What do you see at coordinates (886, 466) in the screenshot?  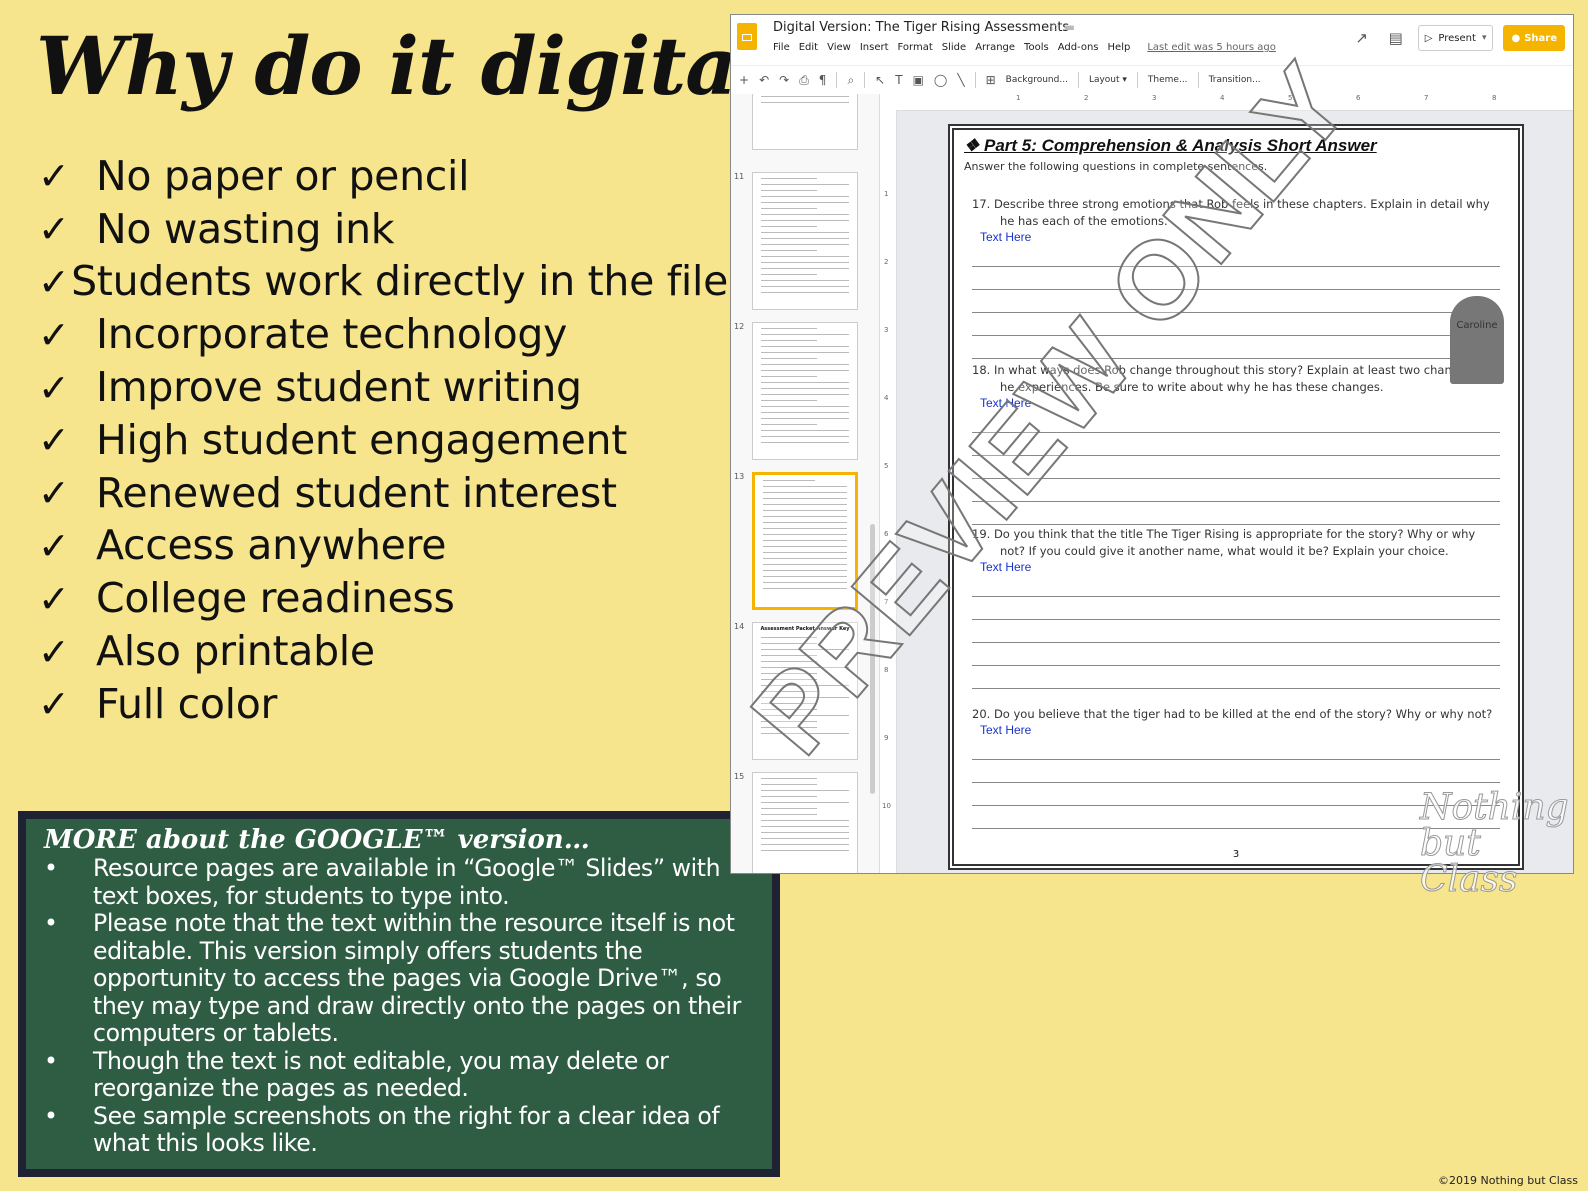 I see `ruler-label: 5` at bounding box center [886, 466].